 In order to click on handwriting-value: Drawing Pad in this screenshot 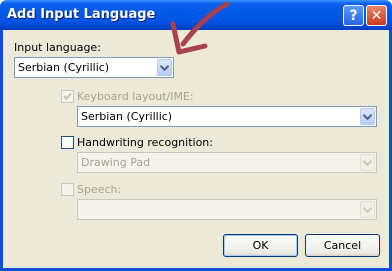, I will do `click(116, 162)`.